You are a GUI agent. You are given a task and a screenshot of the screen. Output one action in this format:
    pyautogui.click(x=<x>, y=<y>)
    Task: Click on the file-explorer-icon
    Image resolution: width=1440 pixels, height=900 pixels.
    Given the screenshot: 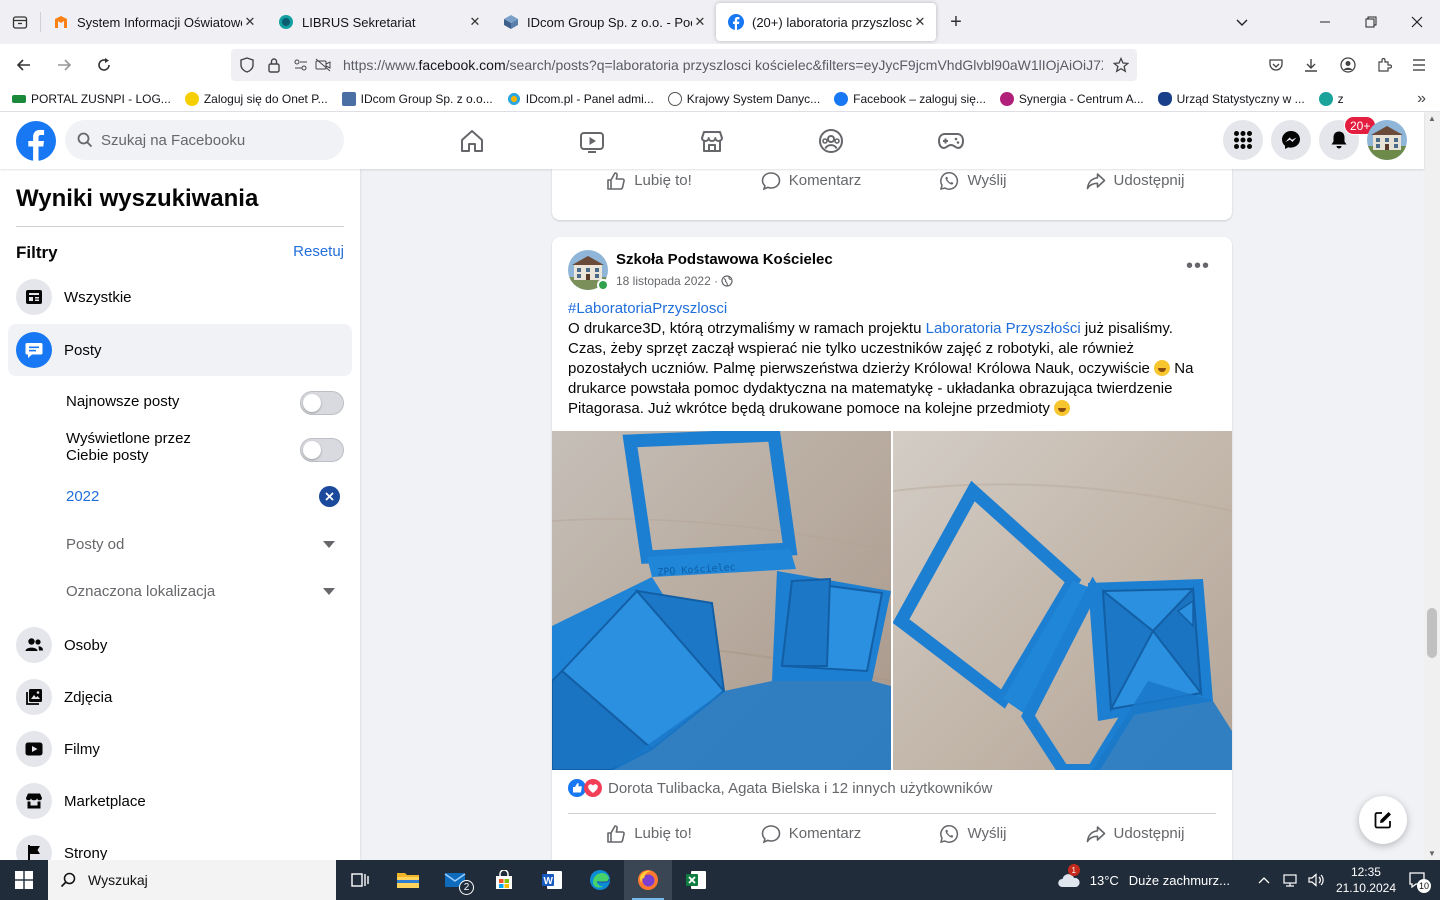 What is the action you would take?
    pyautogui.click(x=408, y=880)
    